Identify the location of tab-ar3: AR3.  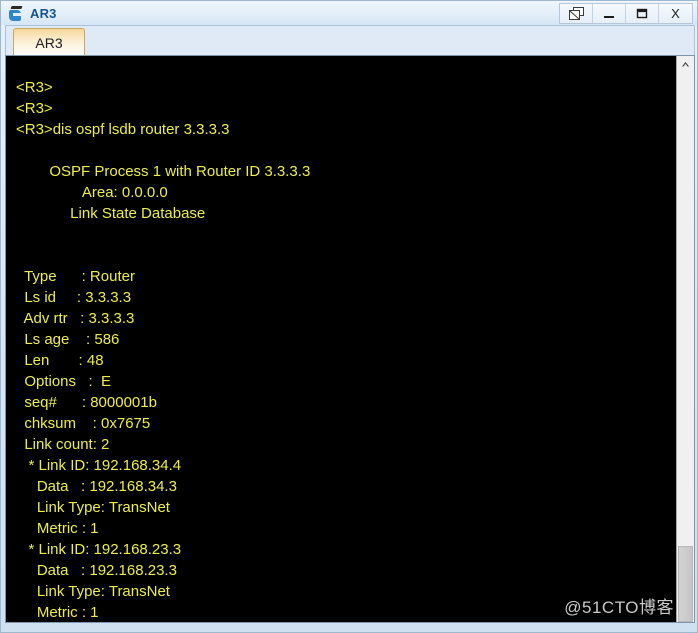
(49, 42).